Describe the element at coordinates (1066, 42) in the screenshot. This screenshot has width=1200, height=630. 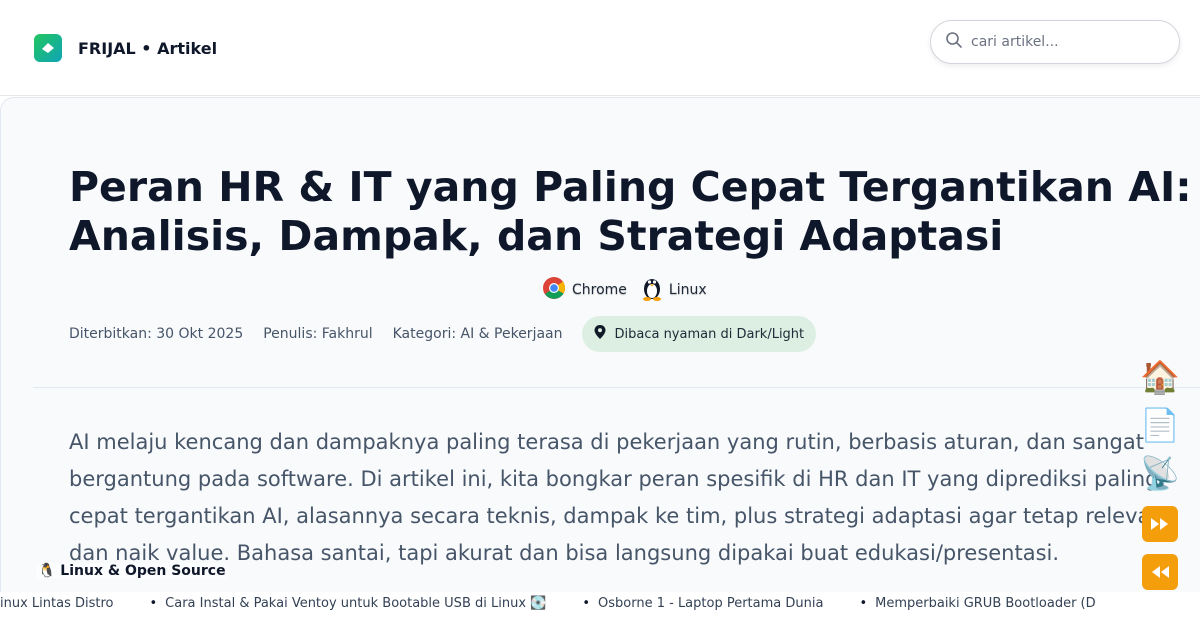
I see `search-input` at that location.